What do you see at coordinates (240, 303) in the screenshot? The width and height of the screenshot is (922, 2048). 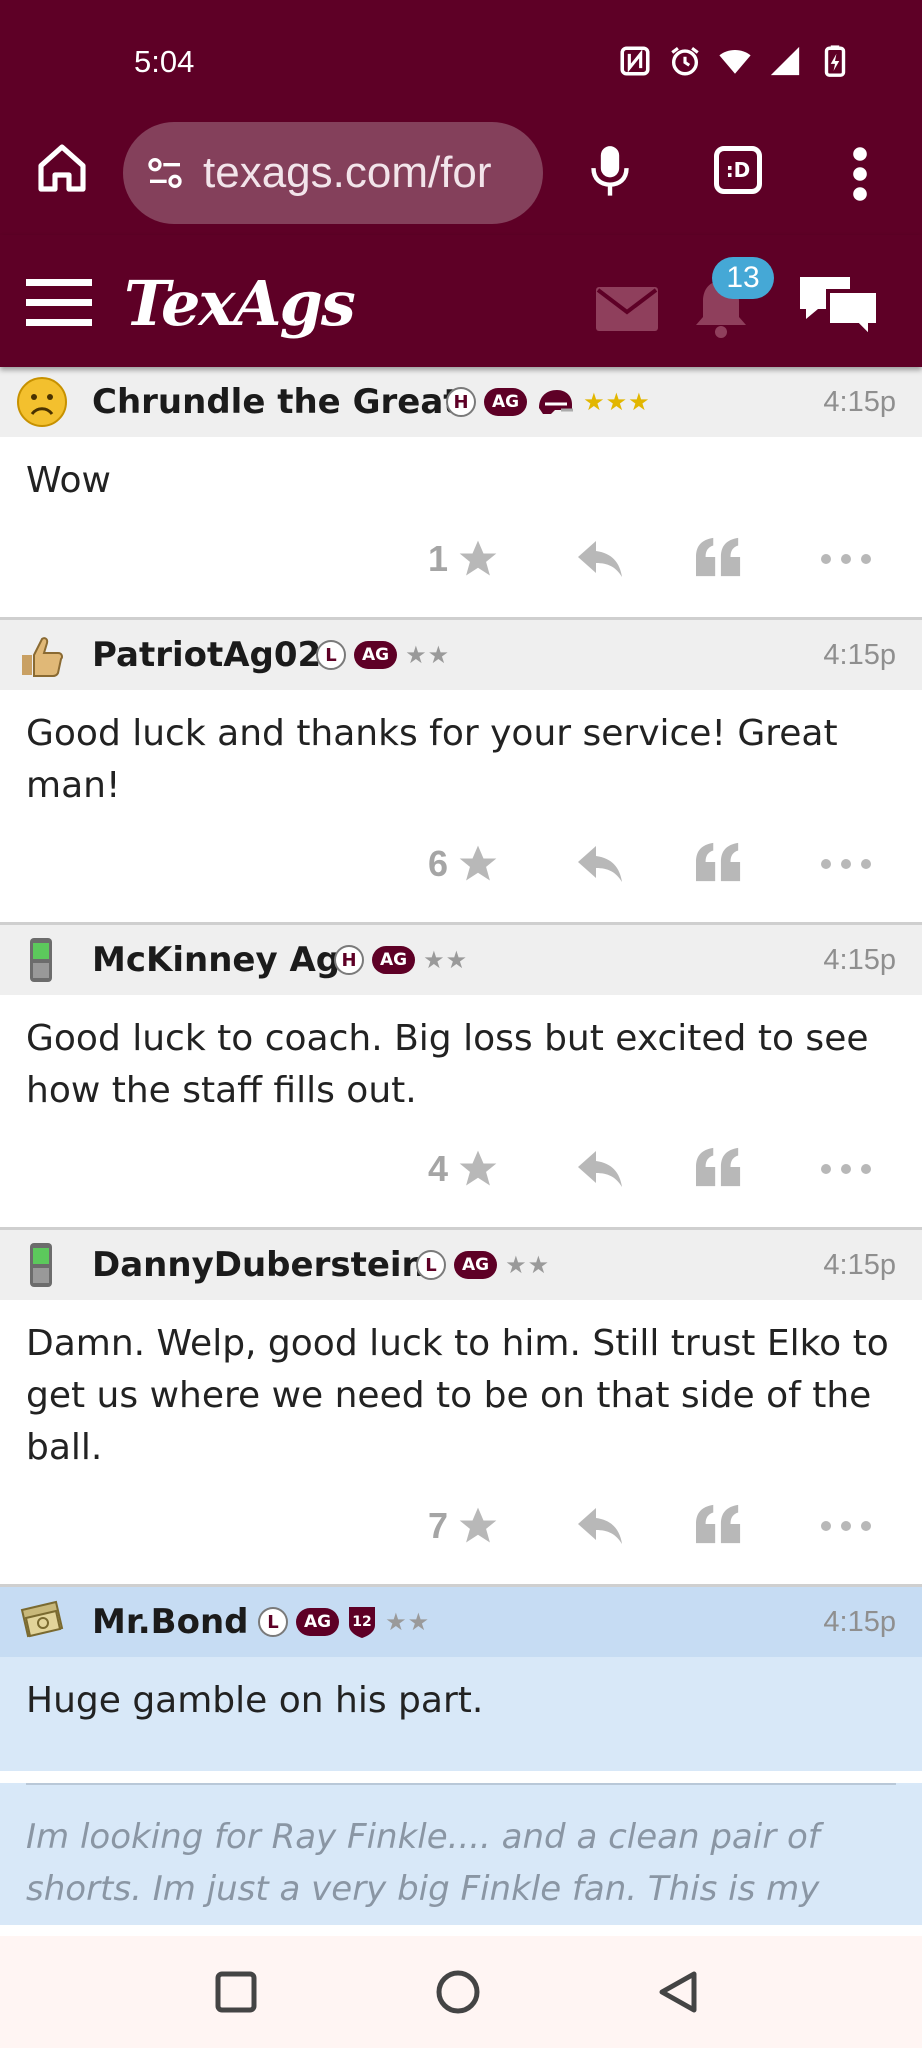 I see `site-logo: TexAgs` at bounding box center [240, 303].